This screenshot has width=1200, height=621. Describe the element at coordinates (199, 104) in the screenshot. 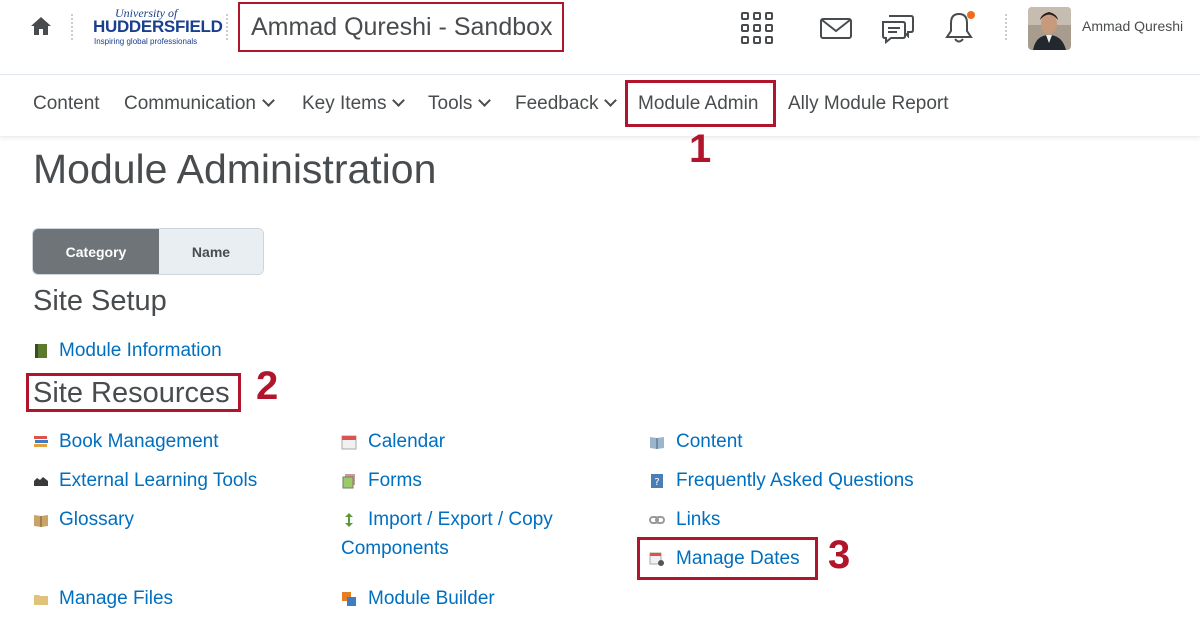

I see `nav-communication: Communication` at that location.